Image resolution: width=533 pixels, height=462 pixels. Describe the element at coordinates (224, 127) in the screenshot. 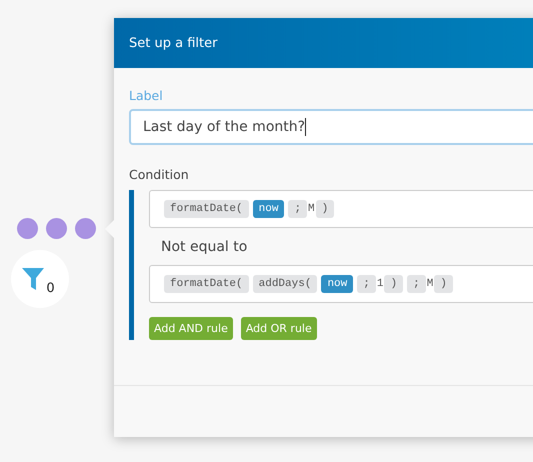

I see `input-value: Last day of the month?` at that location.